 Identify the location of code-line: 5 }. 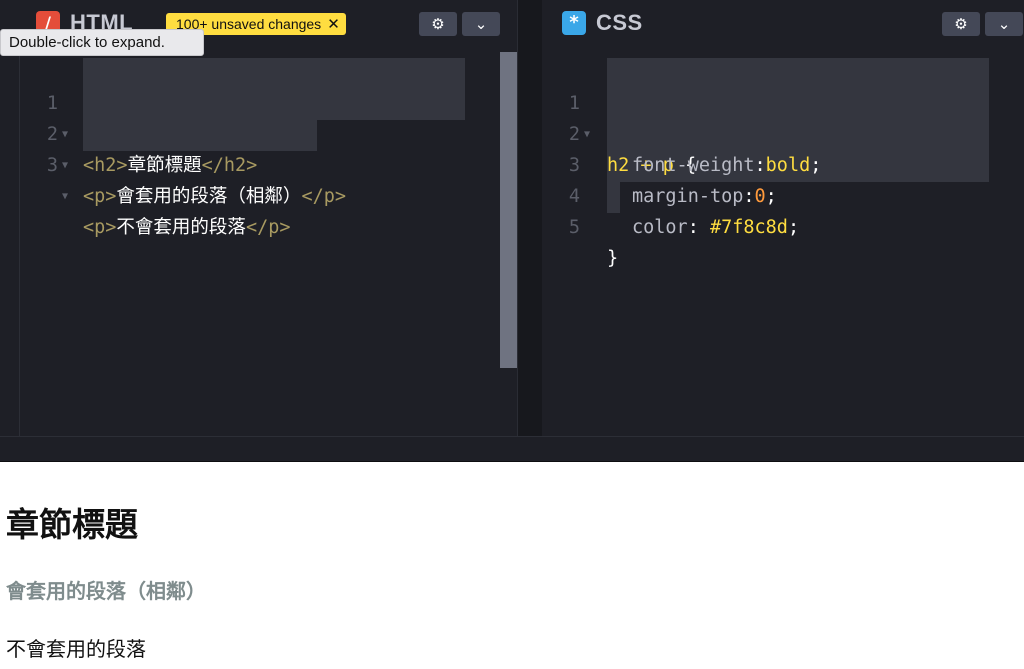
(586, 225).